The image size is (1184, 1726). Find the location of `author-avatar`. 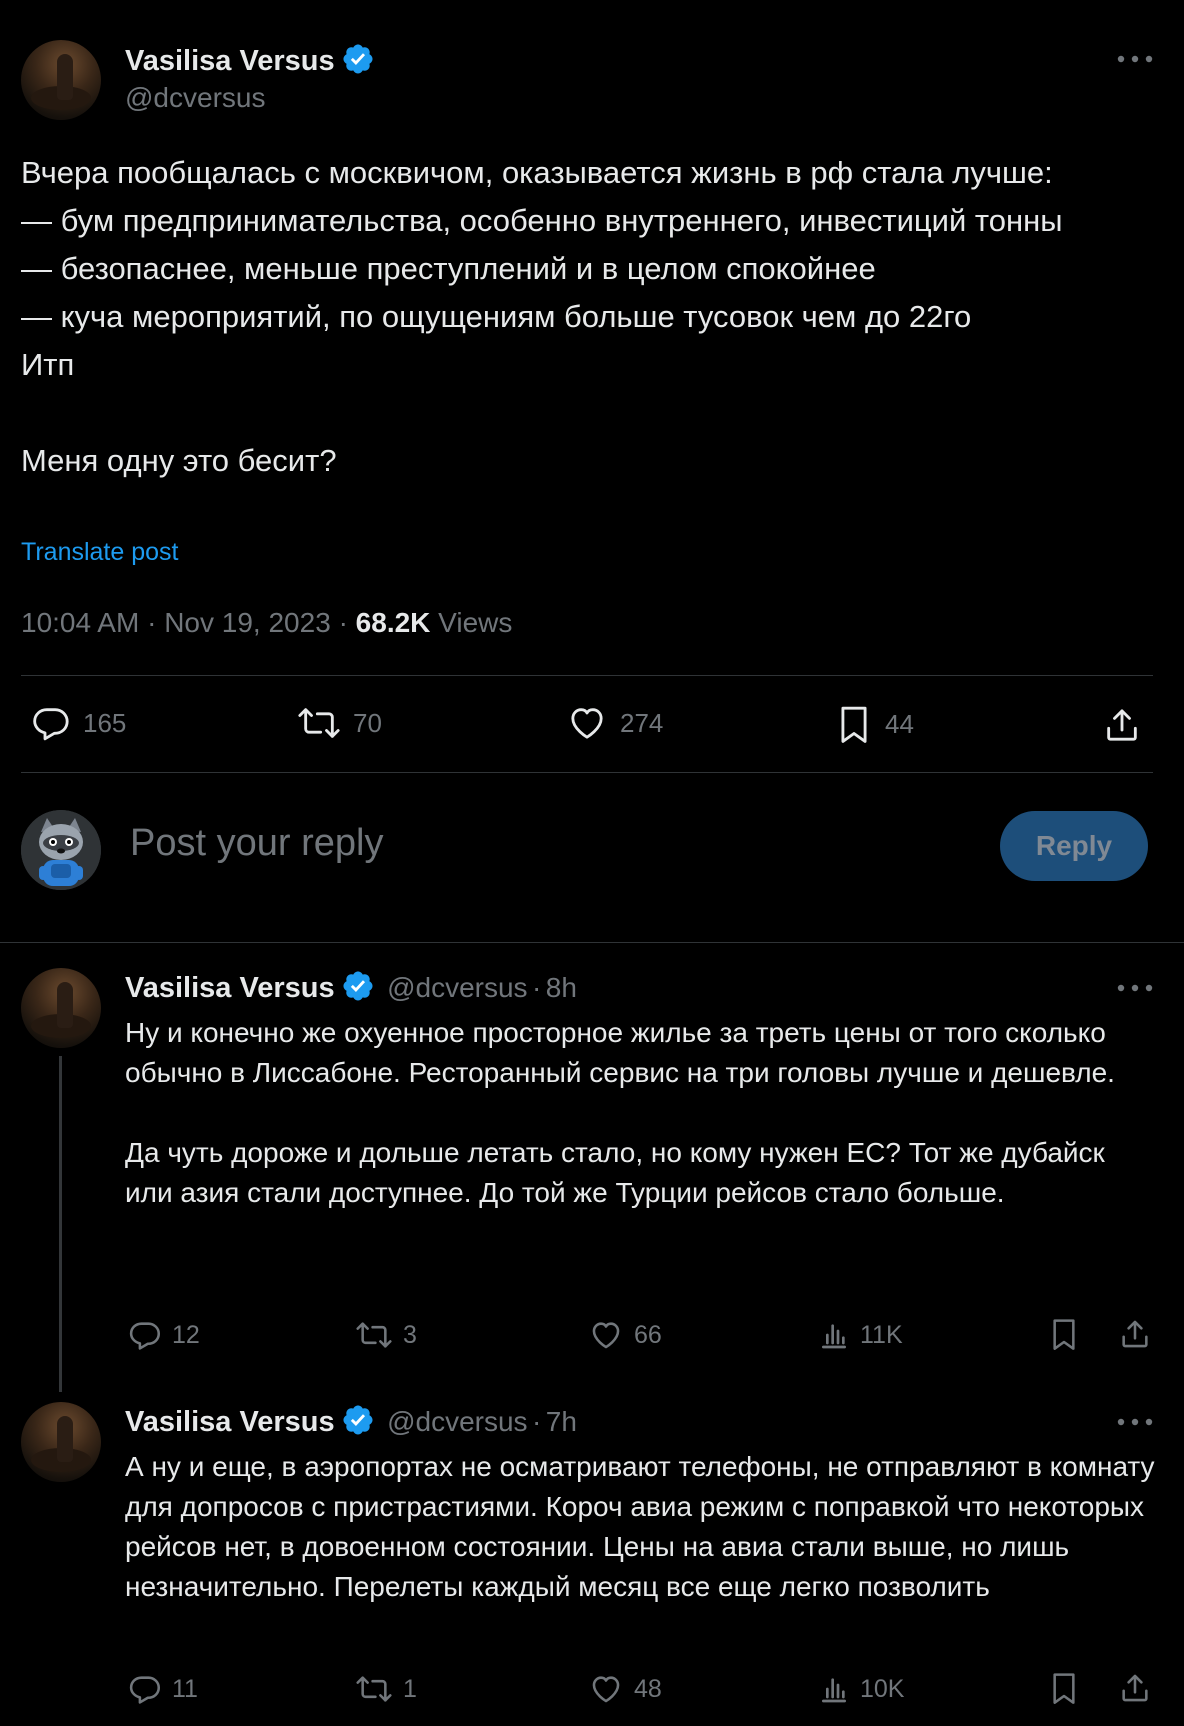

author-avatar is located at coordinates (61, 80).